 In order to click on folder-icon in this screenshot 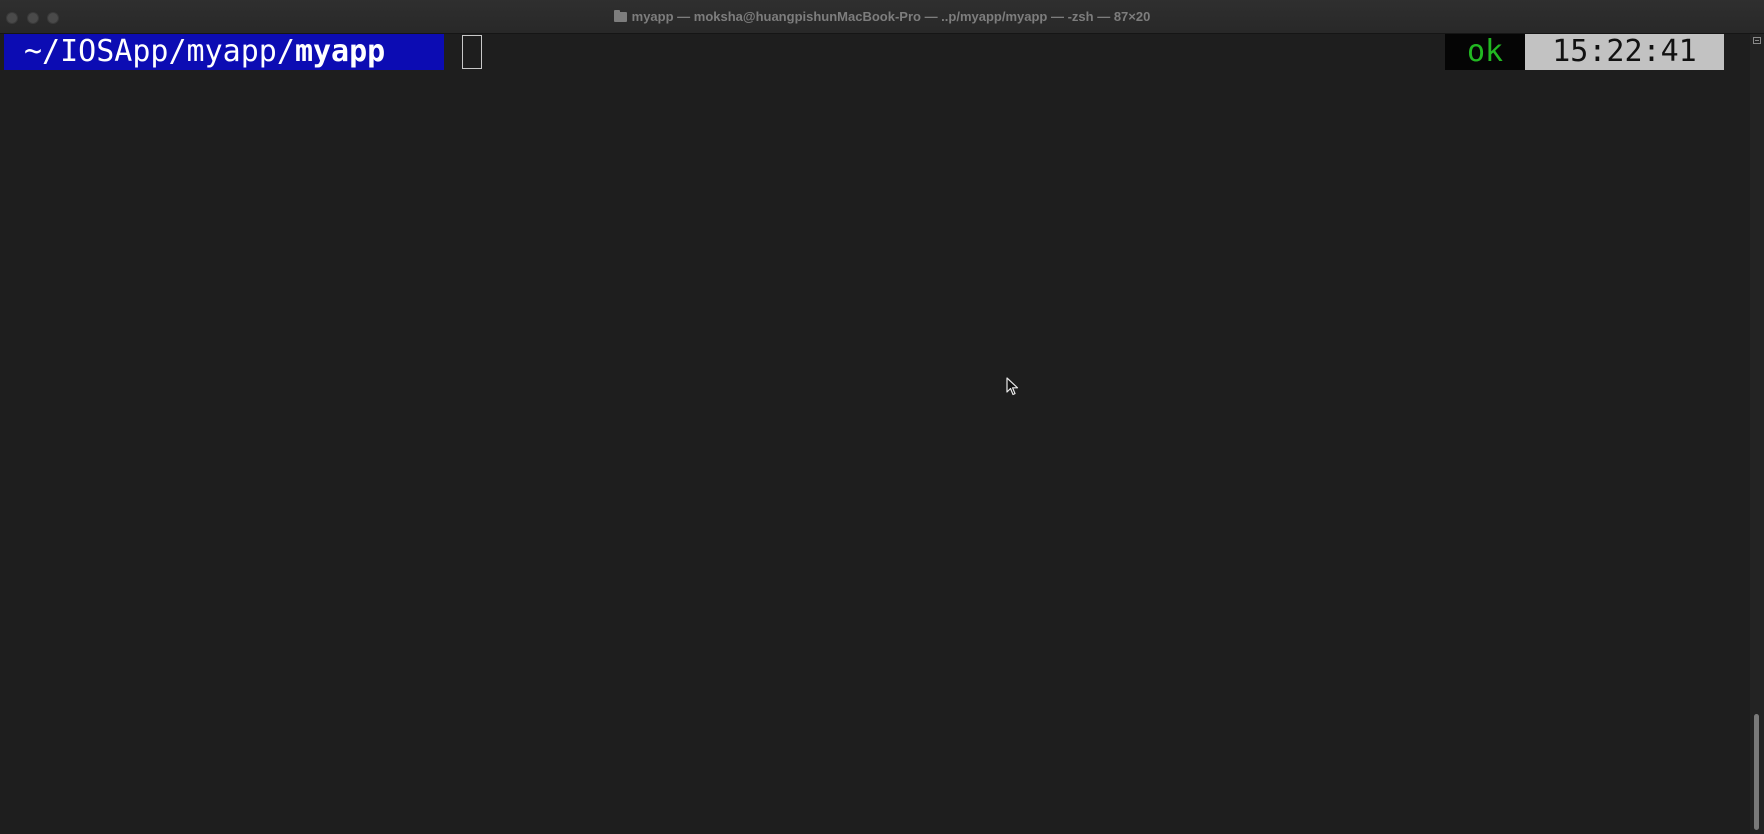, I will do `click(620, 16)`.